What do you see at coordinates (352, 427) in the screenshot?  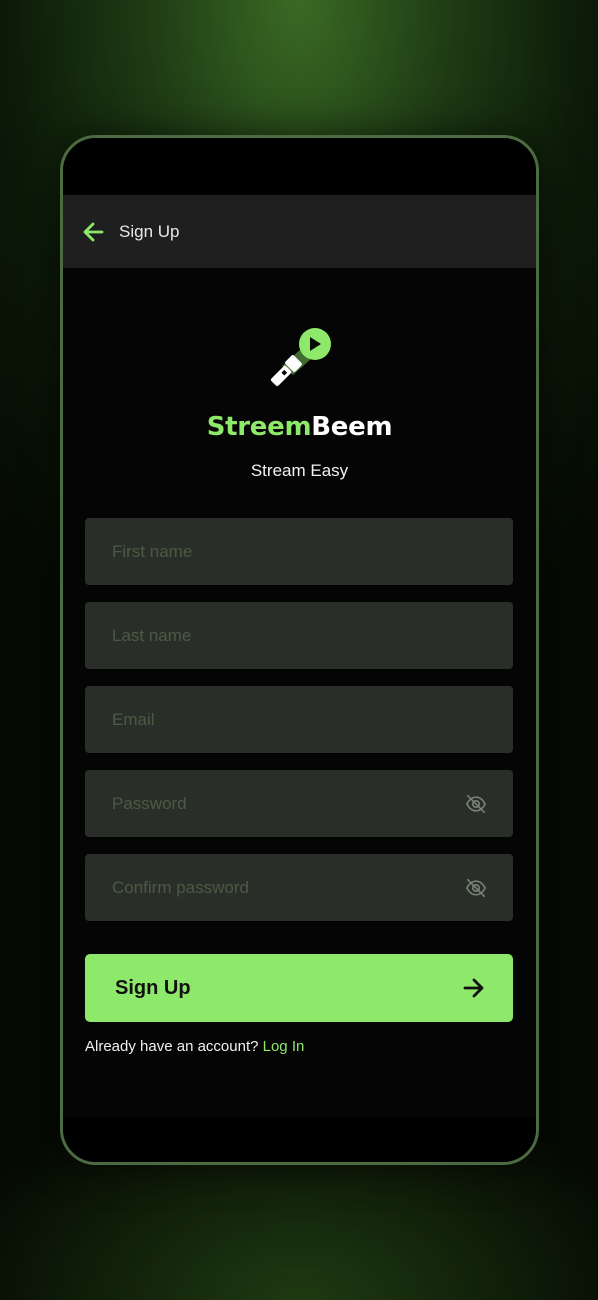 I see `brand-name-part2: Beem` at bounding box center [352, 427].